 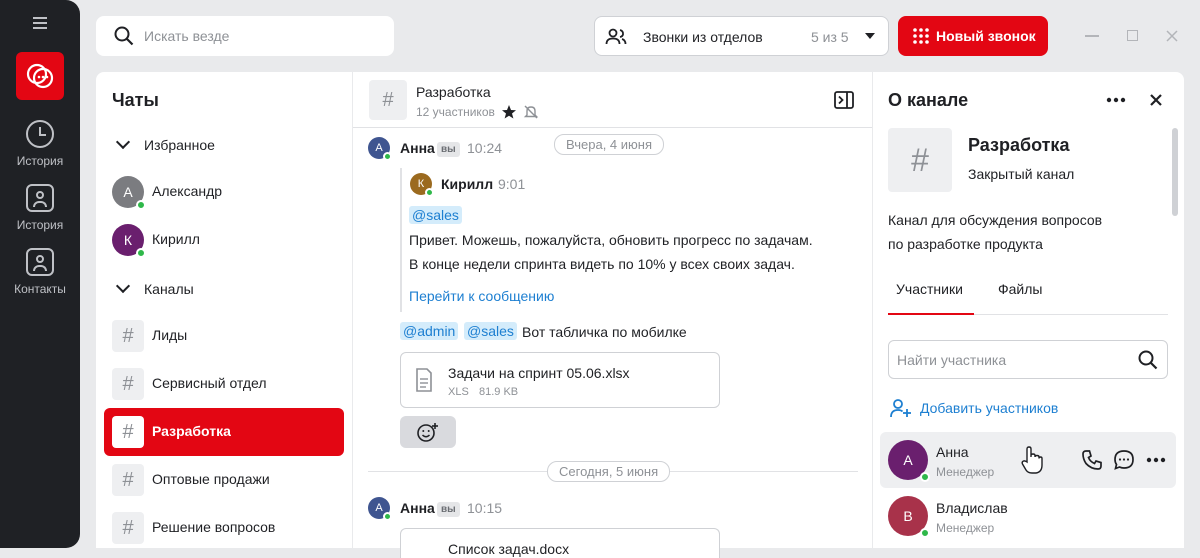 What do you see at coordinates (1092, 460) in the screenshot?
I see `phone-icon` at bounding box center [1092, 460].